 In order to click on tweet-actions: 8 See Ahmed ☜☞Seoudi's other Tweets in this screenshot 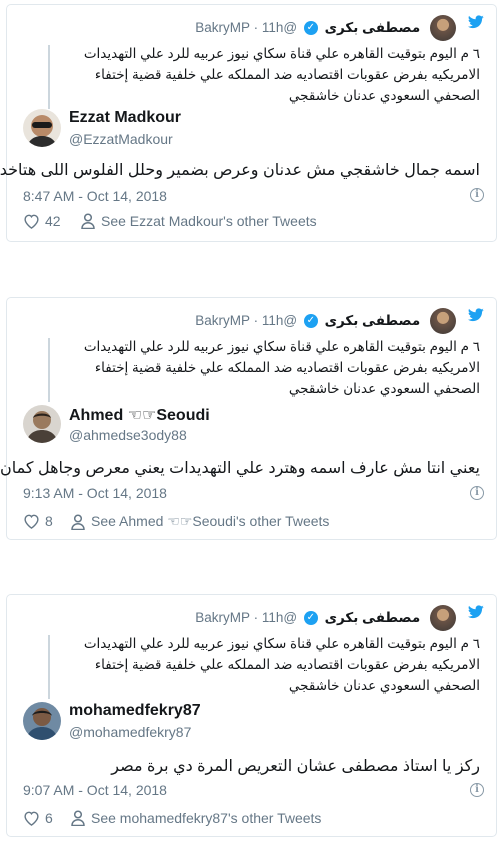, I will do `click(251, 523)`.